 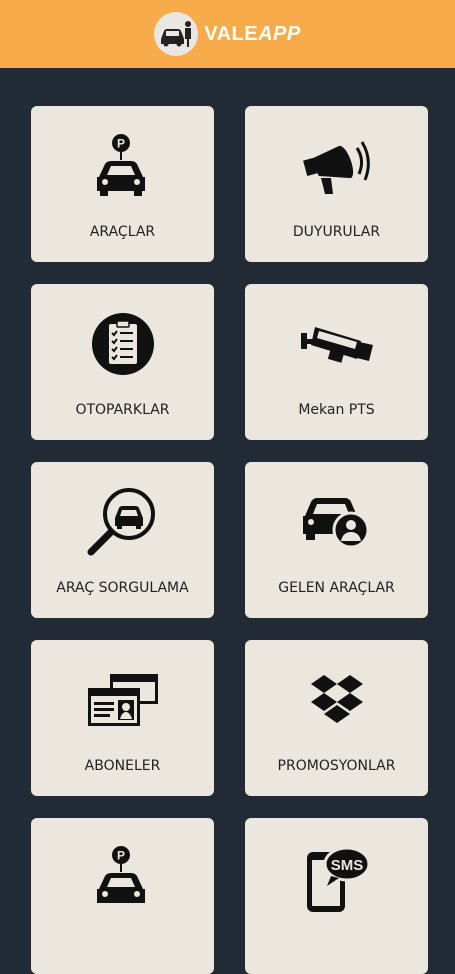 What do you see at coordinates (346, 865) in the screenshot?
I see `svg-text: SMS` at bounding box center [346, 865].